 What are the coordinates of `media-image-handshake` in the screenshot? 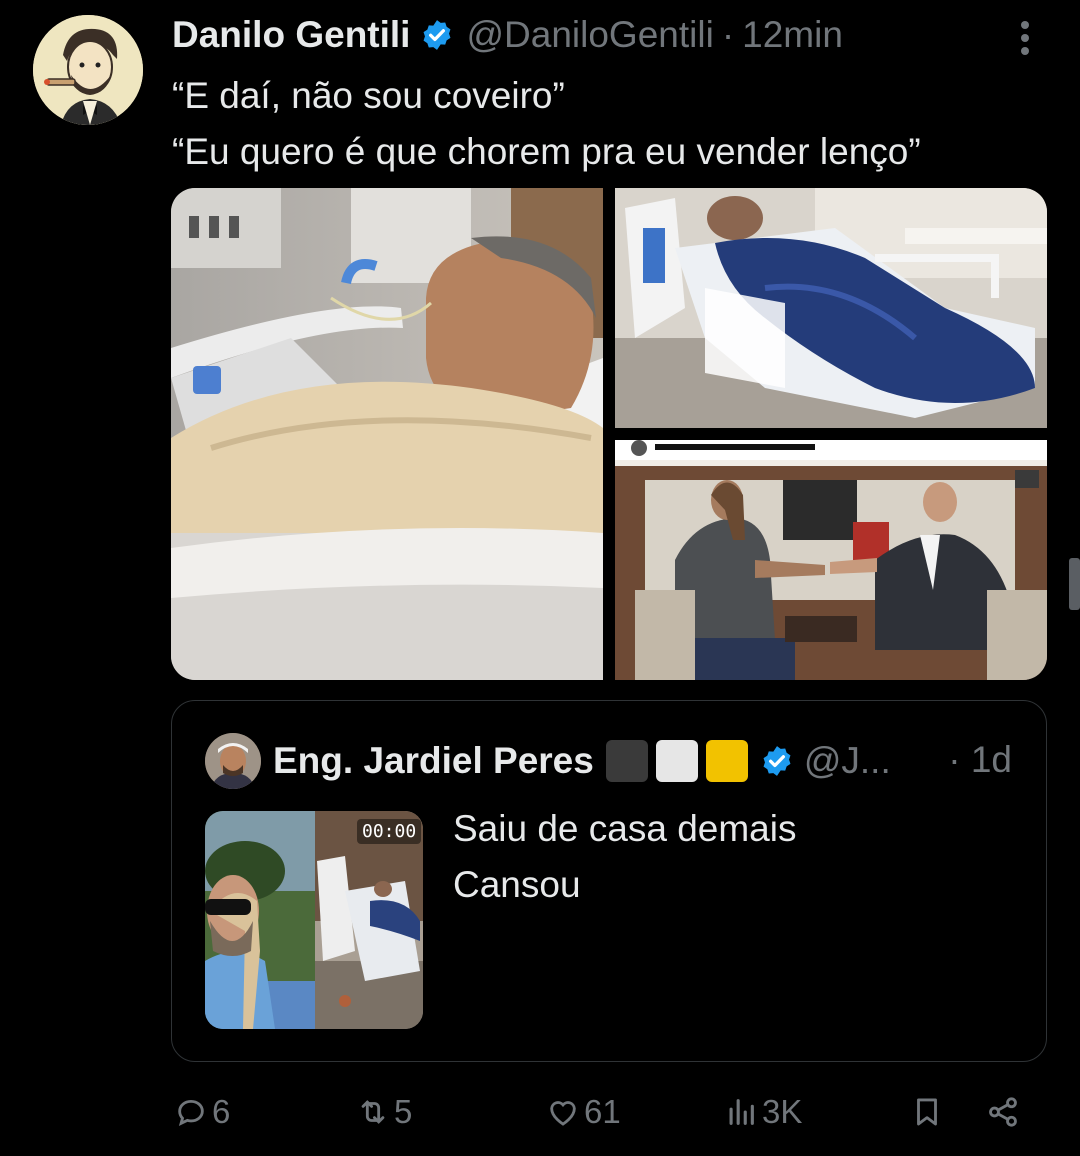 It's located at (831, 560).